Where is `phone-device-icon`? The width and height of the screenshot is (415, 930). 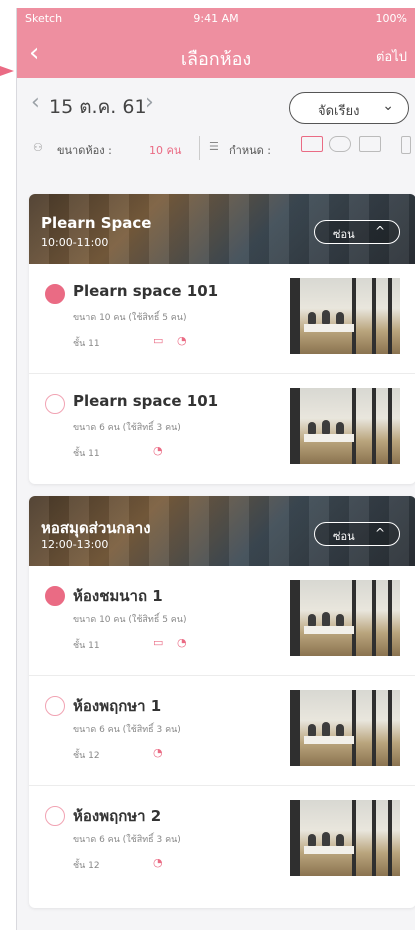
phone-device-icon is located at coordinates (406, 145).